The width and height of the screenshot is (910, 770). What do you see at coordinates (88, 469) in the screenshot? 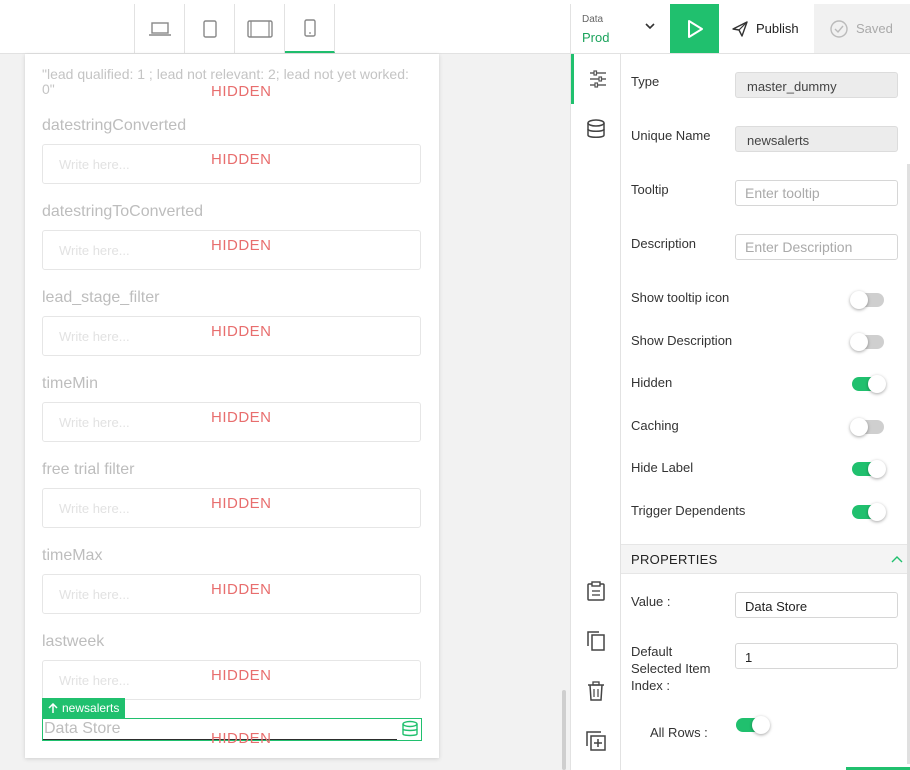
I see `field-label: free trial filter` at bounding box center [88, 469].